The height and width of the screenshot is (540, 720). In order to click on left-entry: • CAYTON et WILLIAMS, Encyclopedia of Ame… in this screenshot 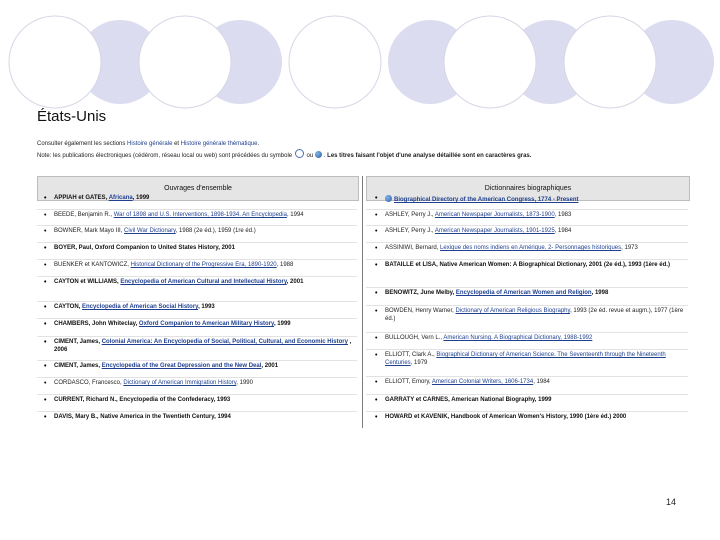, I will do `click(174, 282)`.